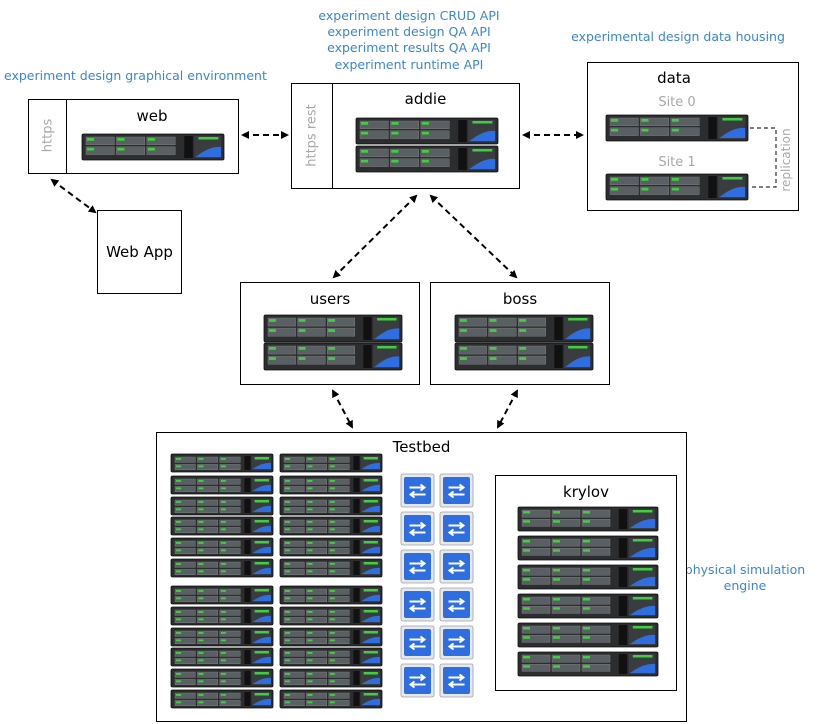  What do you see at coordinates (507, 409) in the screenshot?
I see `boss-testbed-link` at bounding box center [507, 409].